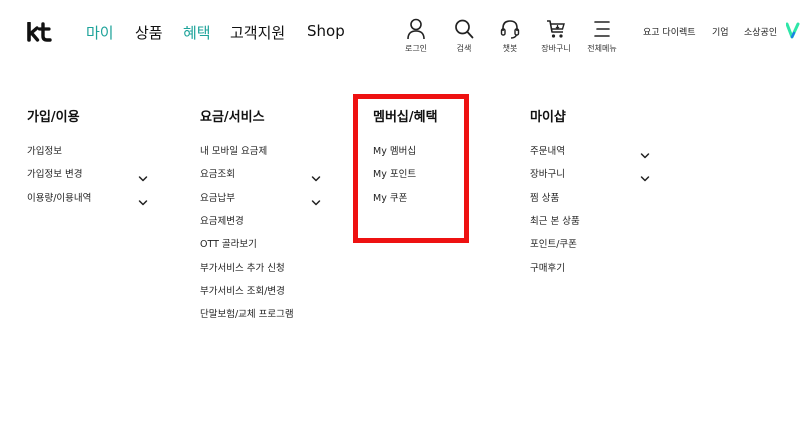 This screenshot has width=812, height=441. Describe the element at coordinates (544, 197) in the screenshot. I see `menu-item: 찜 상품` at that location.